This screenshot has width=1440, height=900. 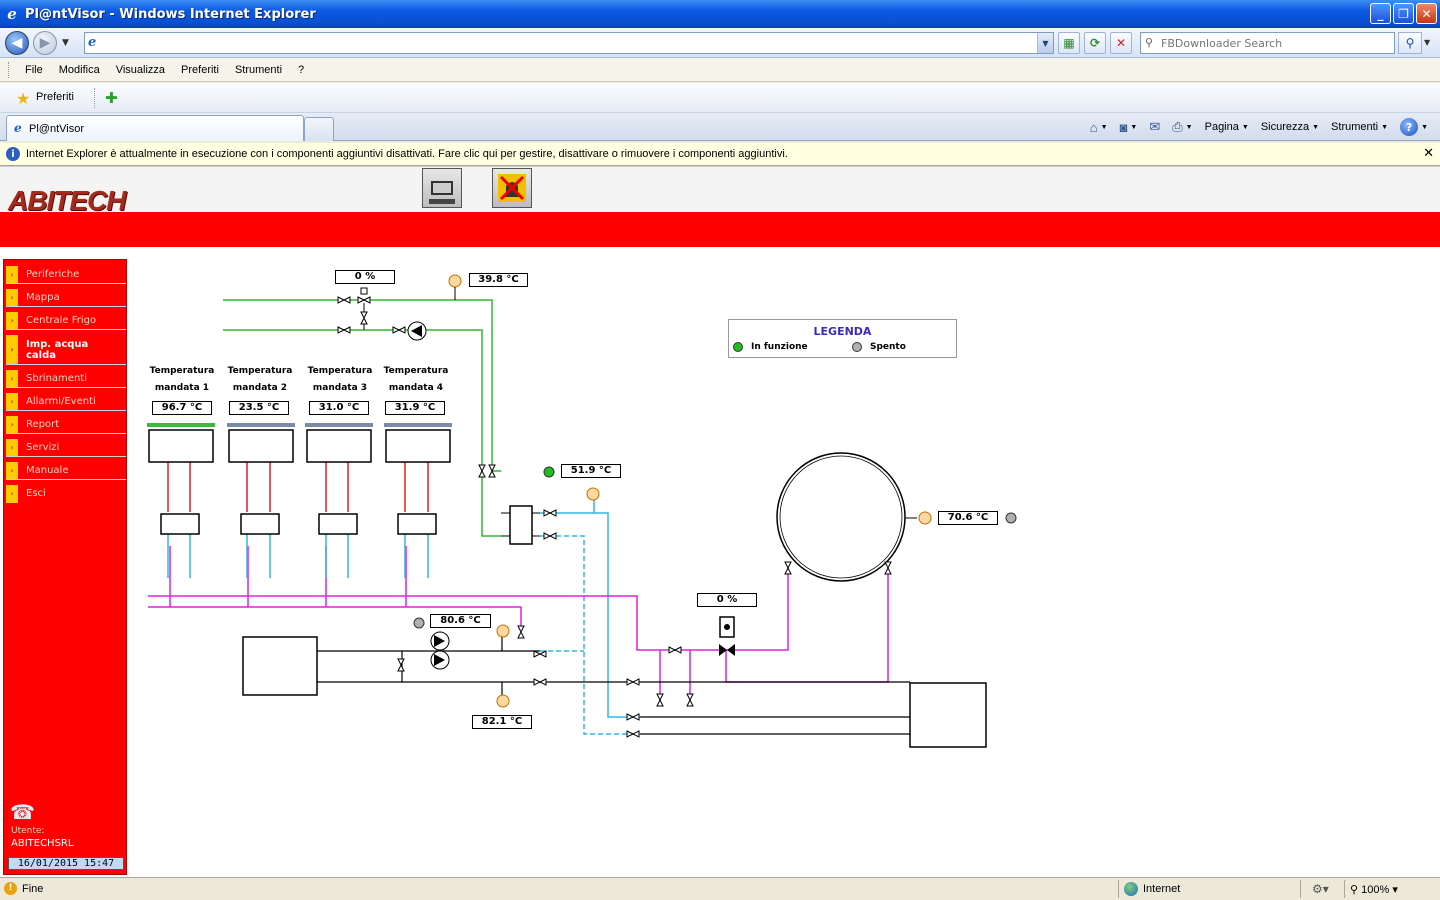 I want to click on valve-mix-opening: 0 %, so click(x=727, y=600).